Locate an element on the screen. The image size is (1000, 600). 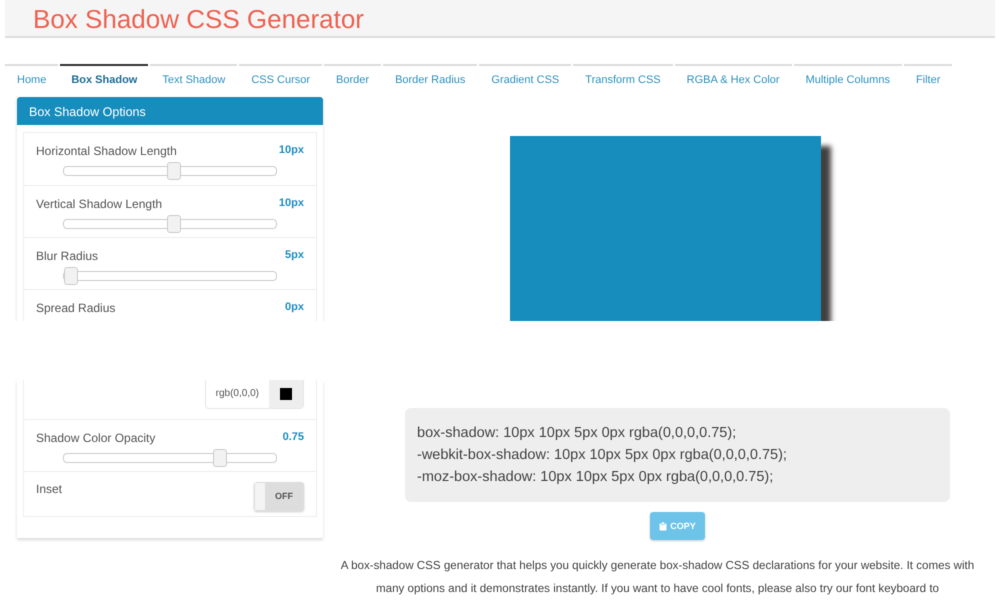
nav-tab: Filter is located at coordinates (928, 80).